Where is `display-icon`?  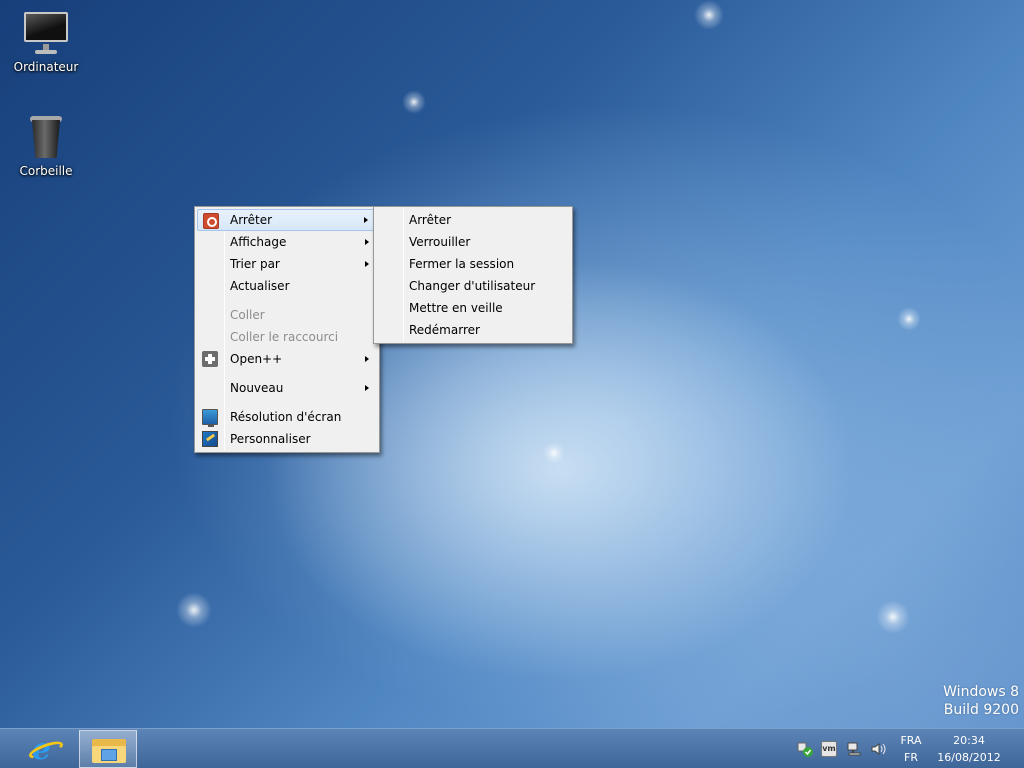 display-icon is located at coordinates (210, 418).